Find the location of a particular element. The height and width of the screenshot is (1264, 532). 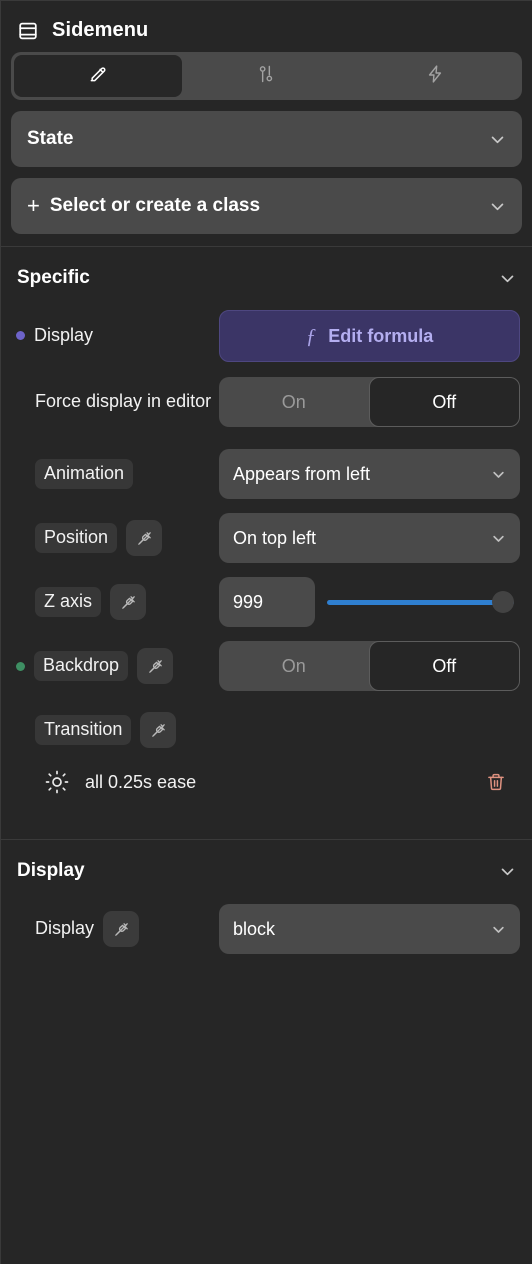

control-display: ƒ Edit formula is located at coordinates (369, 336).